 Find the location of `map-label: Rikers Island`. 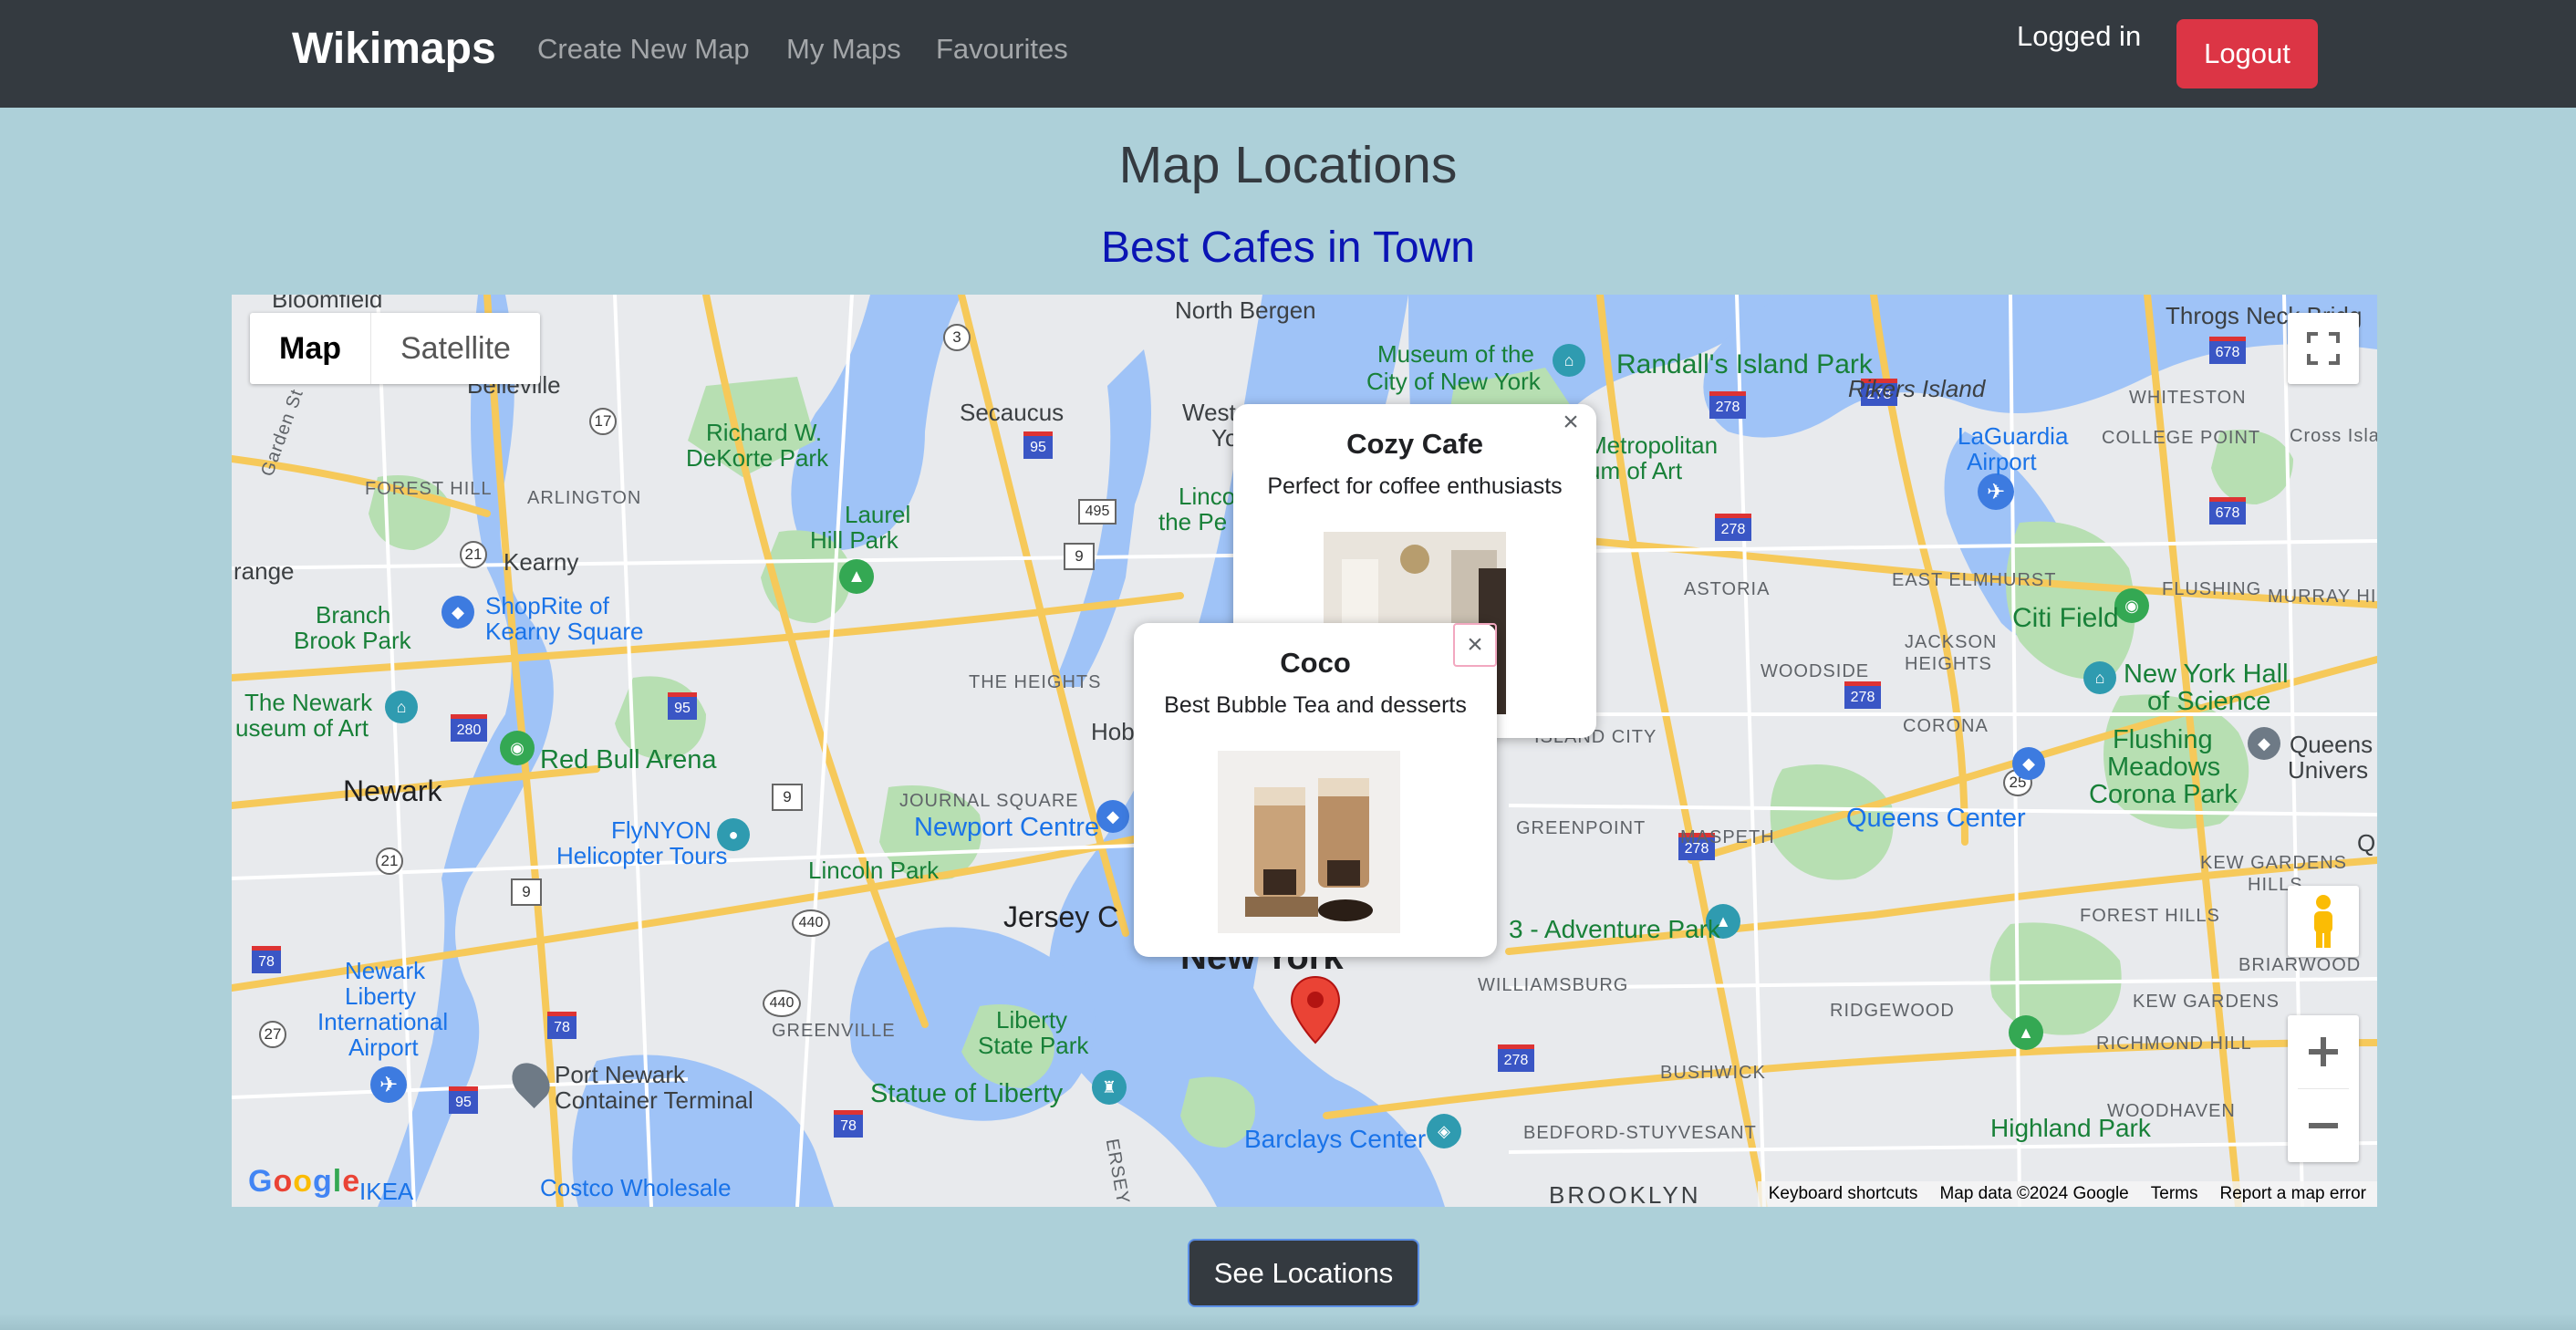

map-label: Rikers Island is located at coordinates (1917, 388).